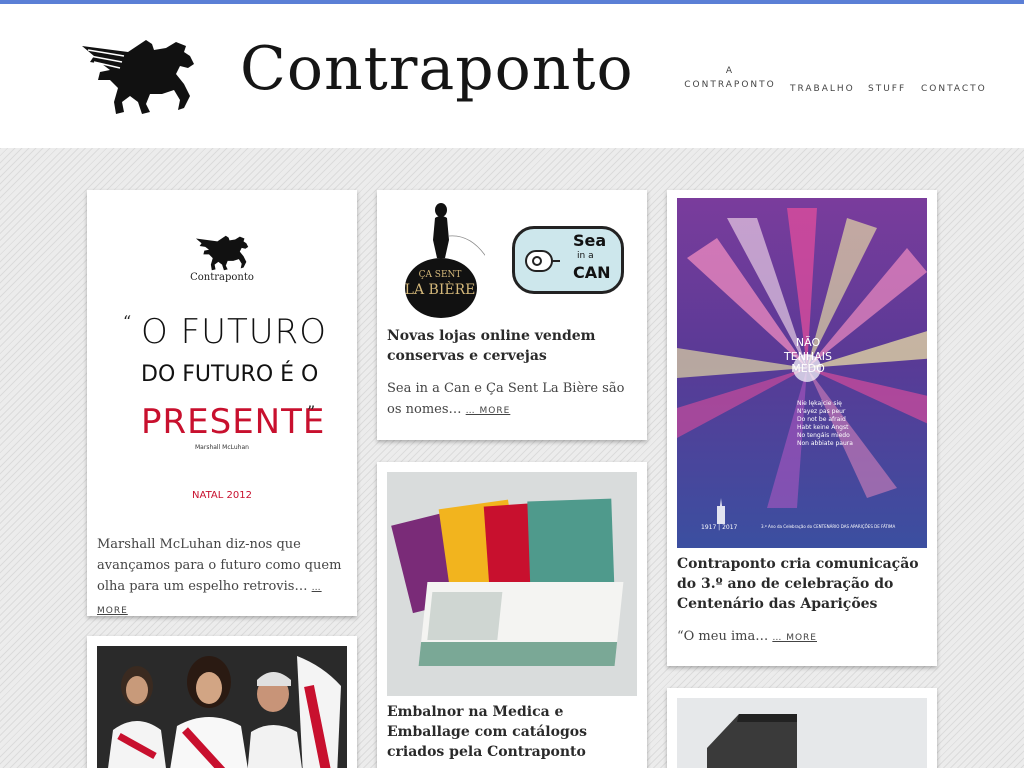 The height and width of the screenshot is (768, 1024). I want to click on poster-footer: NATAL 2012, so click(222, 495).